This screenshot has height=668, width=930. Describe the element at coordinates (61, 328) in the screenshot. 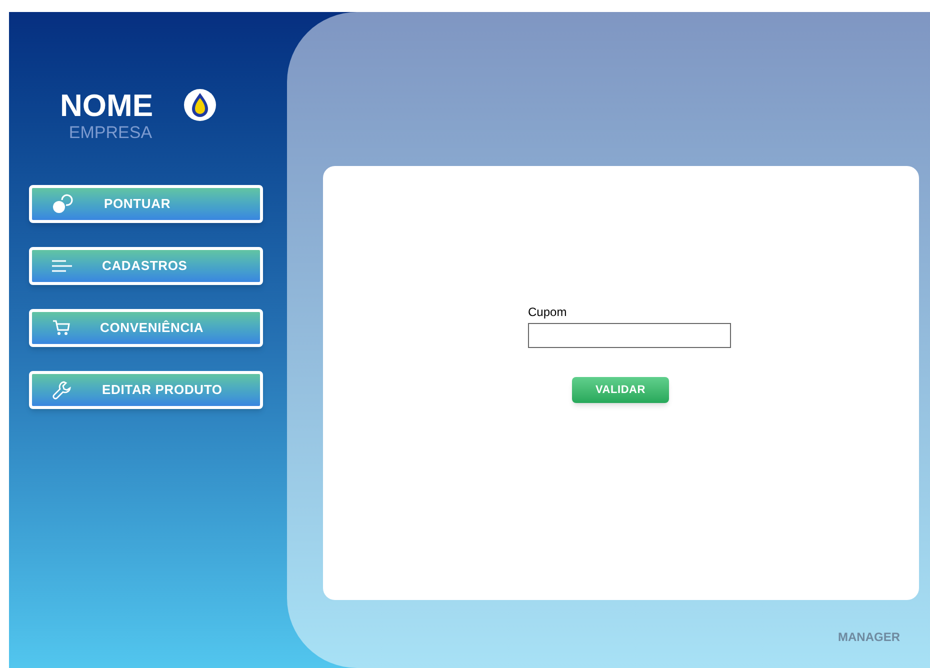

I see `cart-icon` at that location.